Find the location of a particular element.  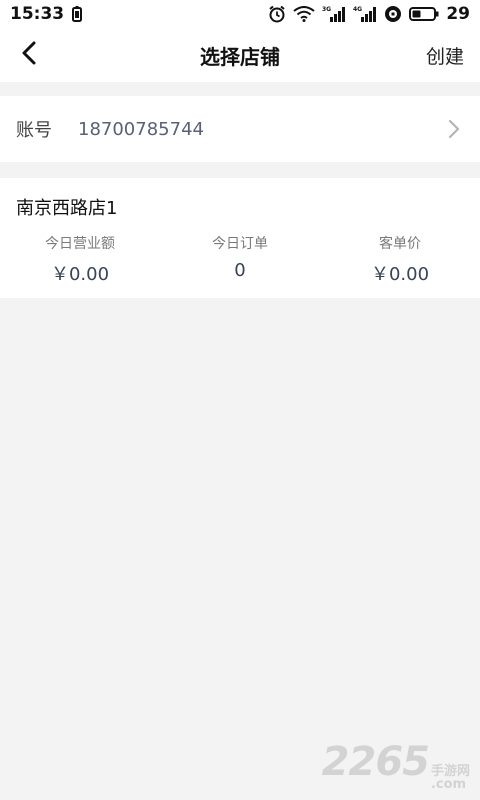

account-row: 账号 18700785744 is located at coordinates (240, 129).